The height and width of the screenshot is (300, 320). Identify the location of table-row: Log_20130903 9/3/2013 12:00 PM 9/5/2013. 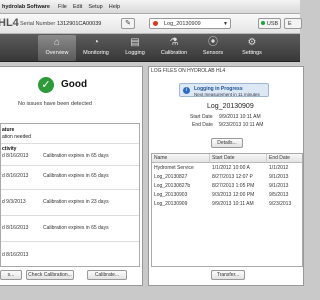
(227, 195).